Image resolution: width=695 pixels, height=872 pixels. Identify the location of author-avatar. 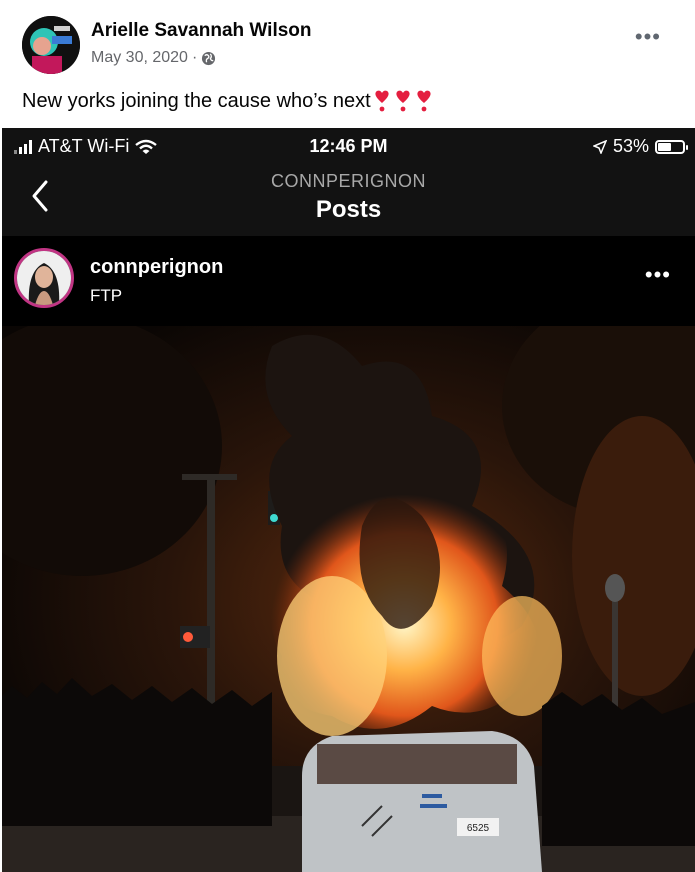
(51, 45).